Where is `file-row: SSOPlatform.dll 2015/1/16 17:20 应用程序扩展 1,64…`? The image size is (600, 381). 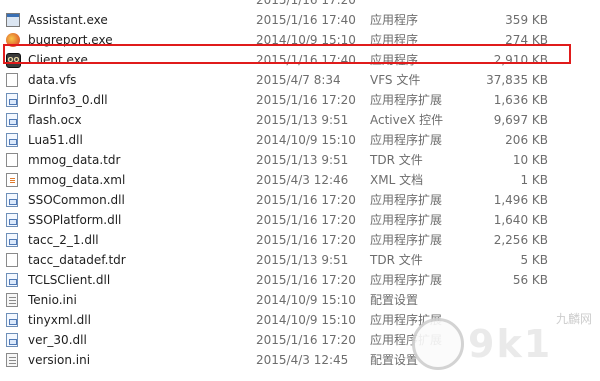 file-row: SSOPlatform.dll 2015/1/16 17:20 应用程序扩展 1,64… is located at coordinates (300, 220).